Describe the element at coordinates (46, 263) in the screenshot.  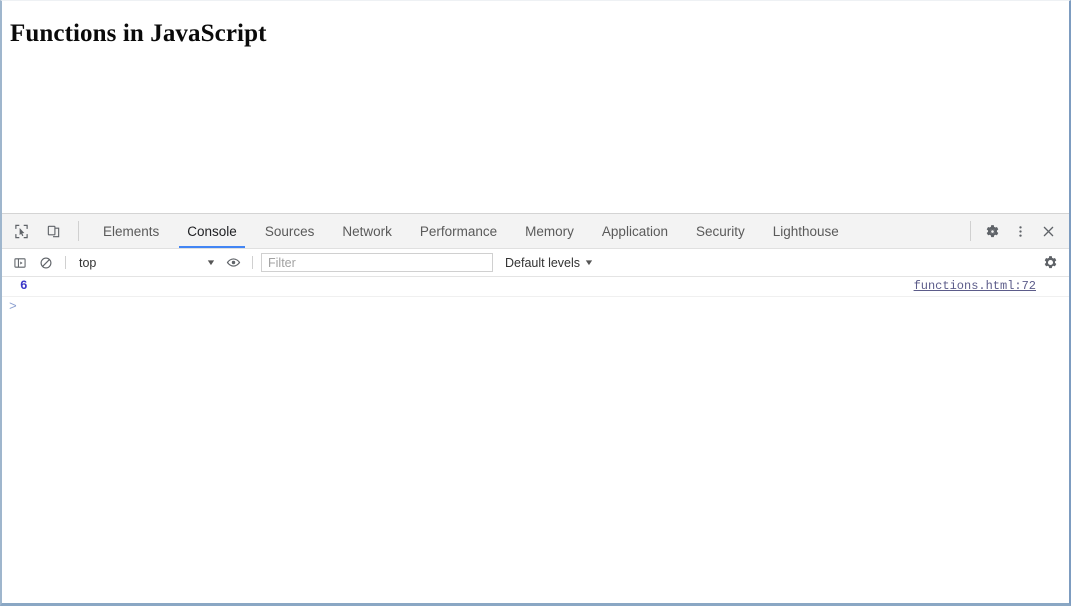
I see `clear-console-icon` at that location.